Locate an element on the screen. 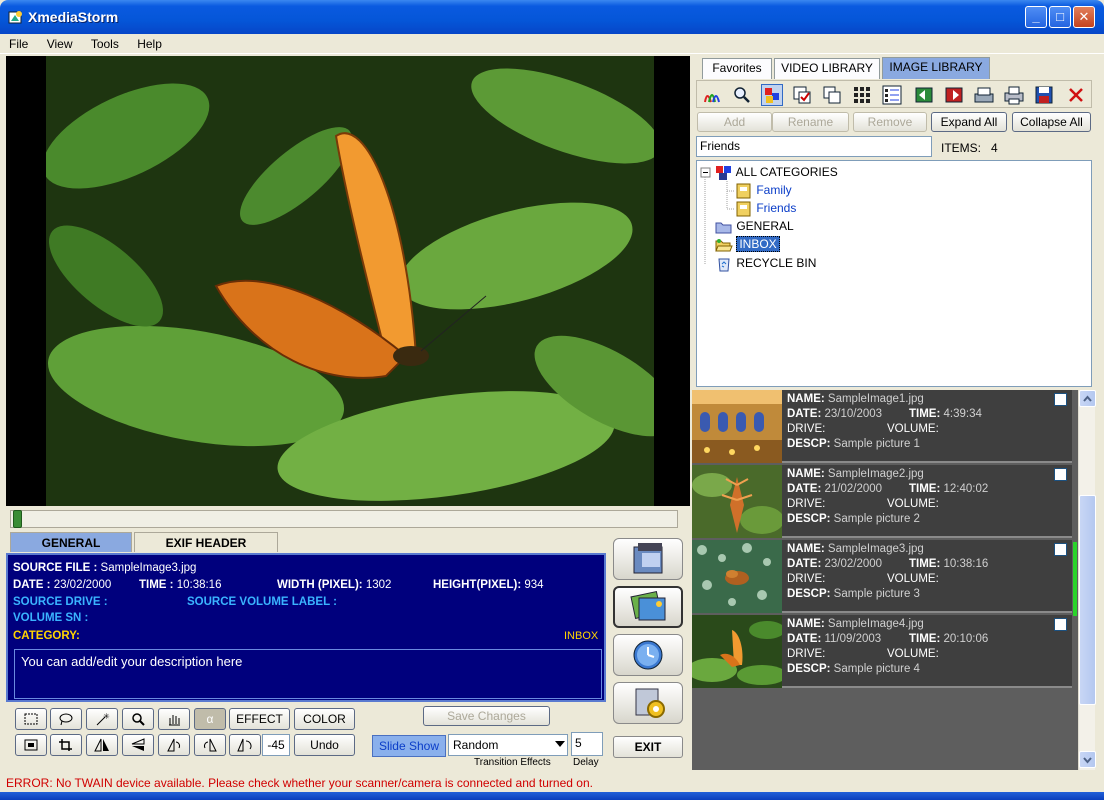 The height and width of the screenshot is (800, 1104). volume-sn-label: VOLUME SN : is located at coordinates (51, 618).